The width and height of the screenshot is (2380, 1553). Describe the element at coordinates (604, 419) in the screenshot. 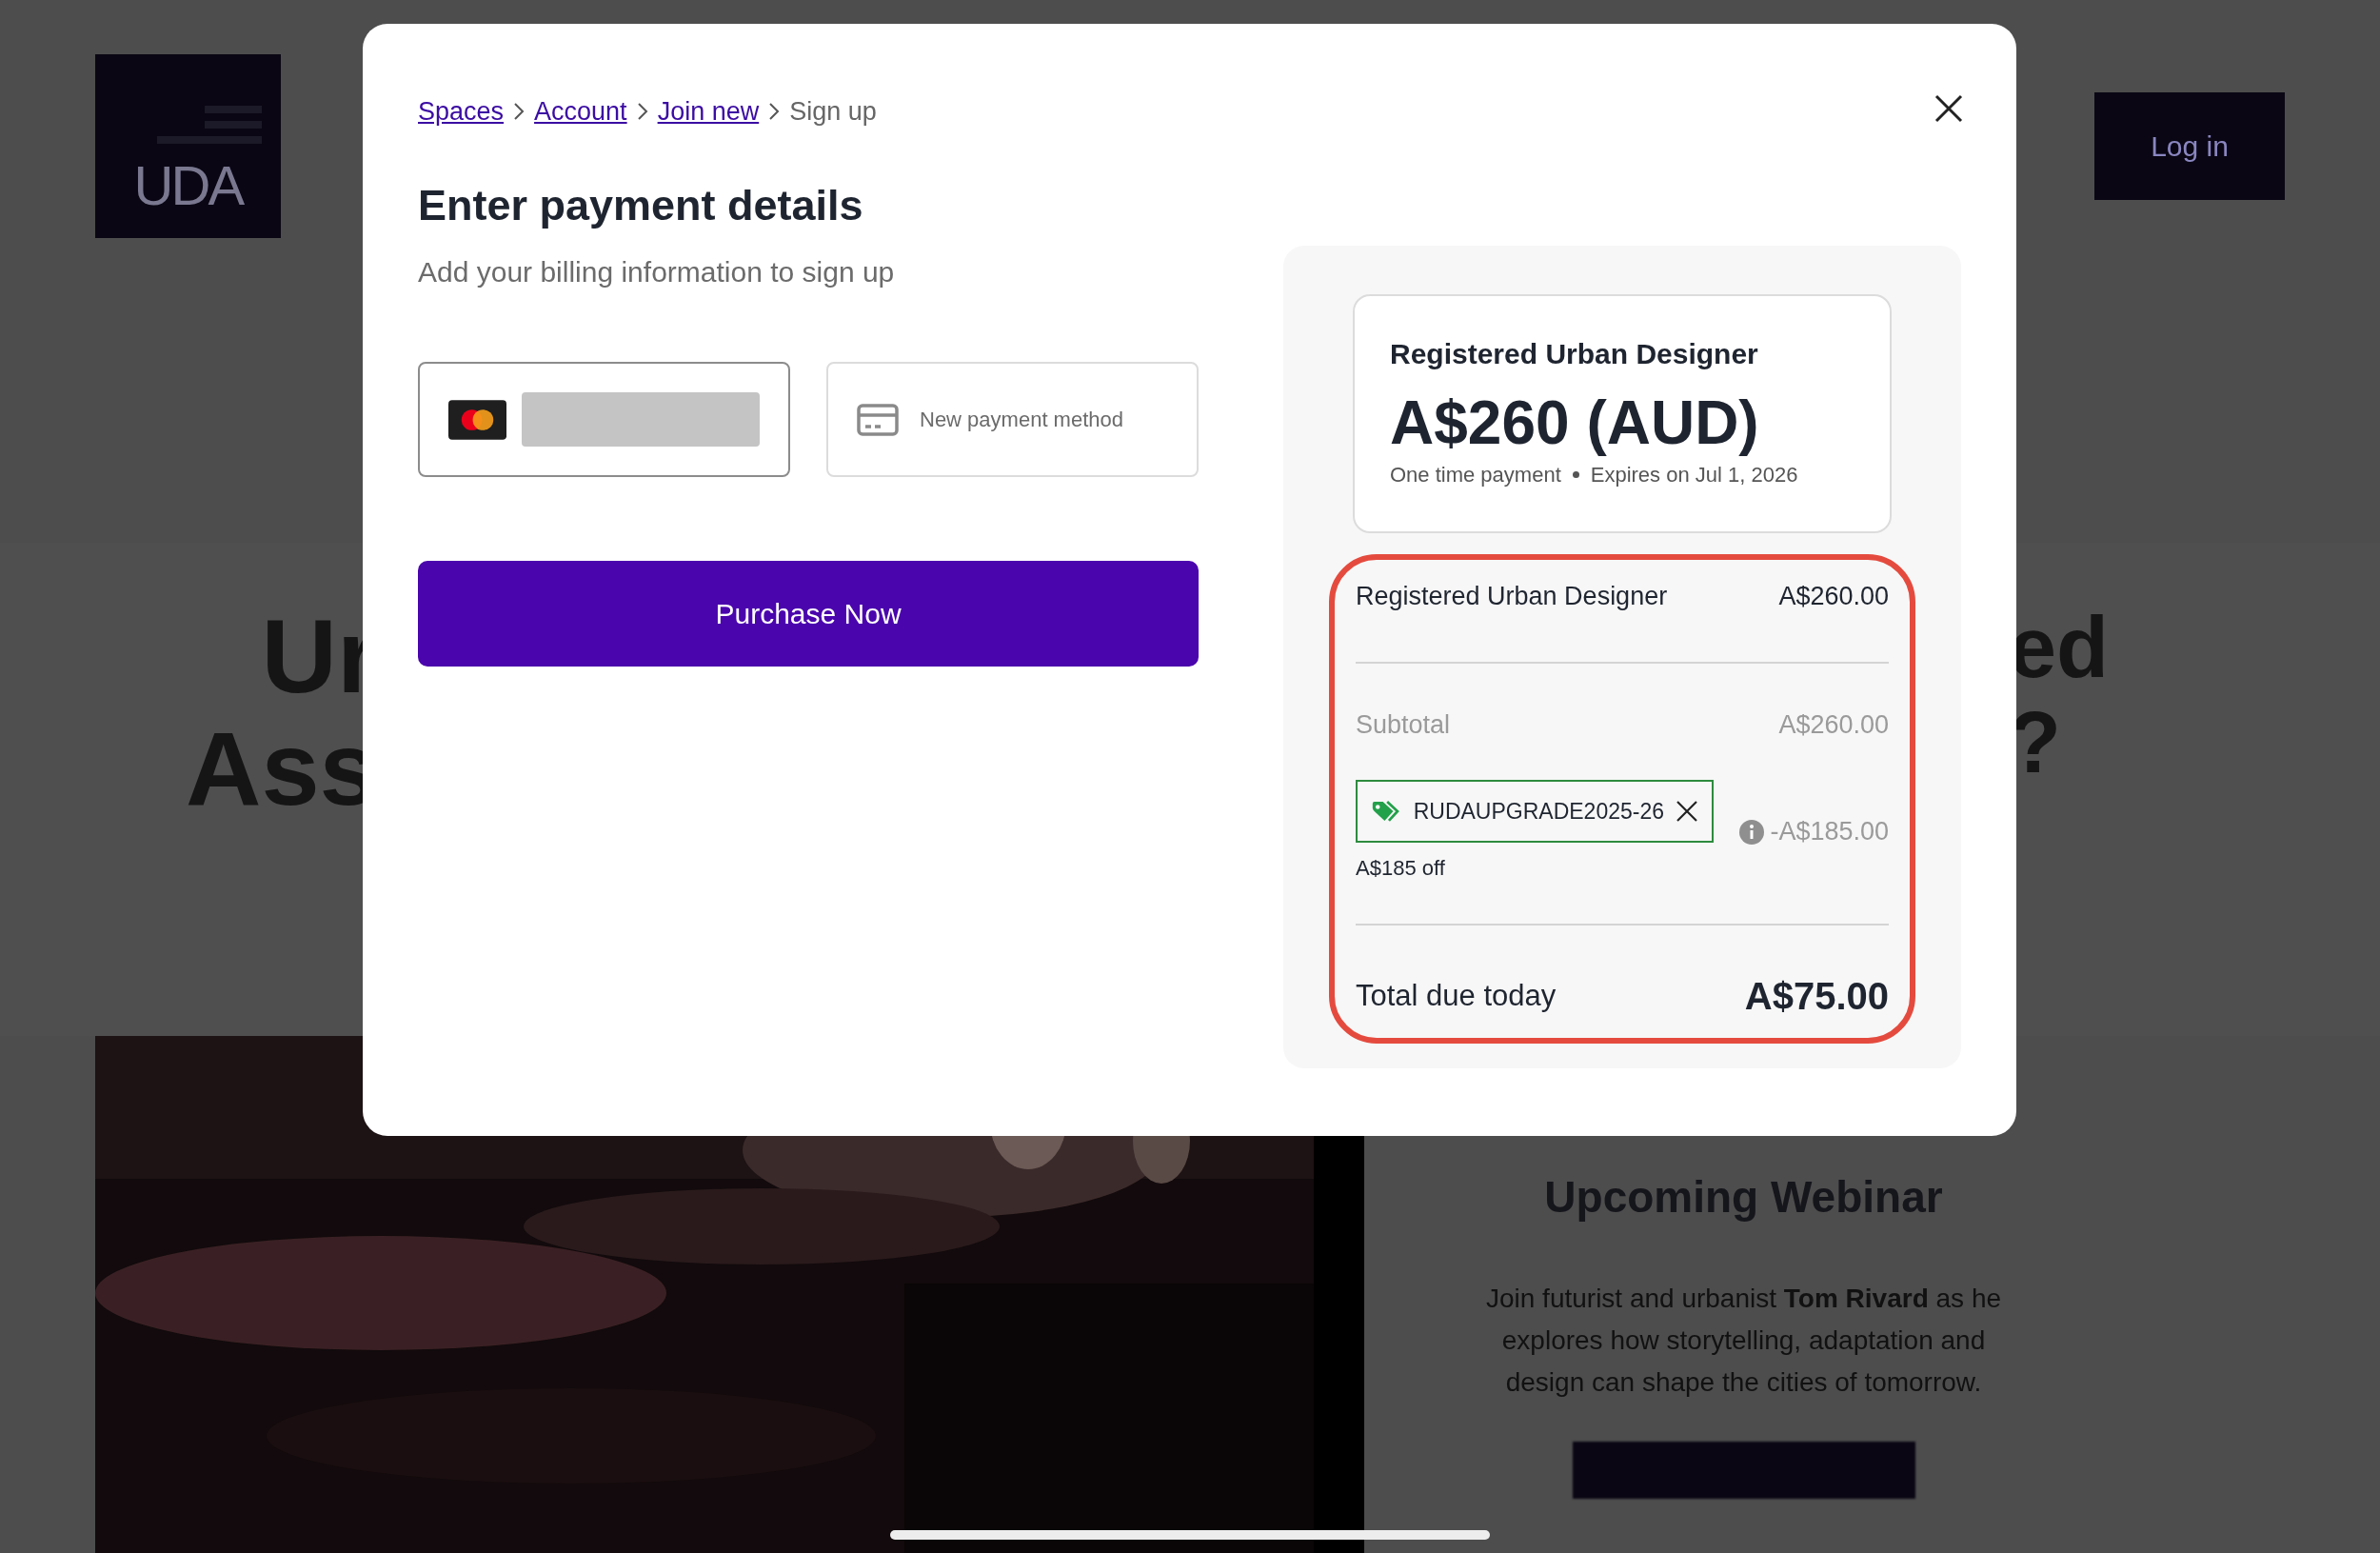

I see `payment-method-option` at that location.